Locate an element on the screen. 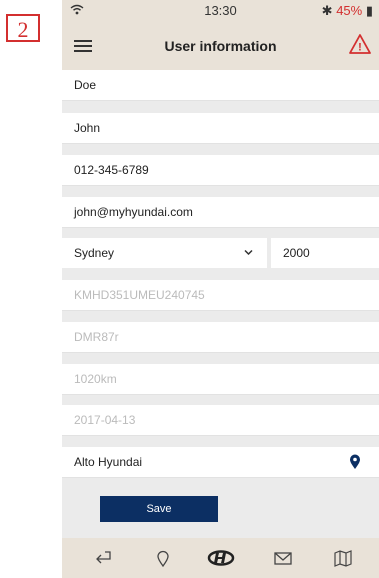  date-value: 2017-04-13 is located at coordinates (105, 420).